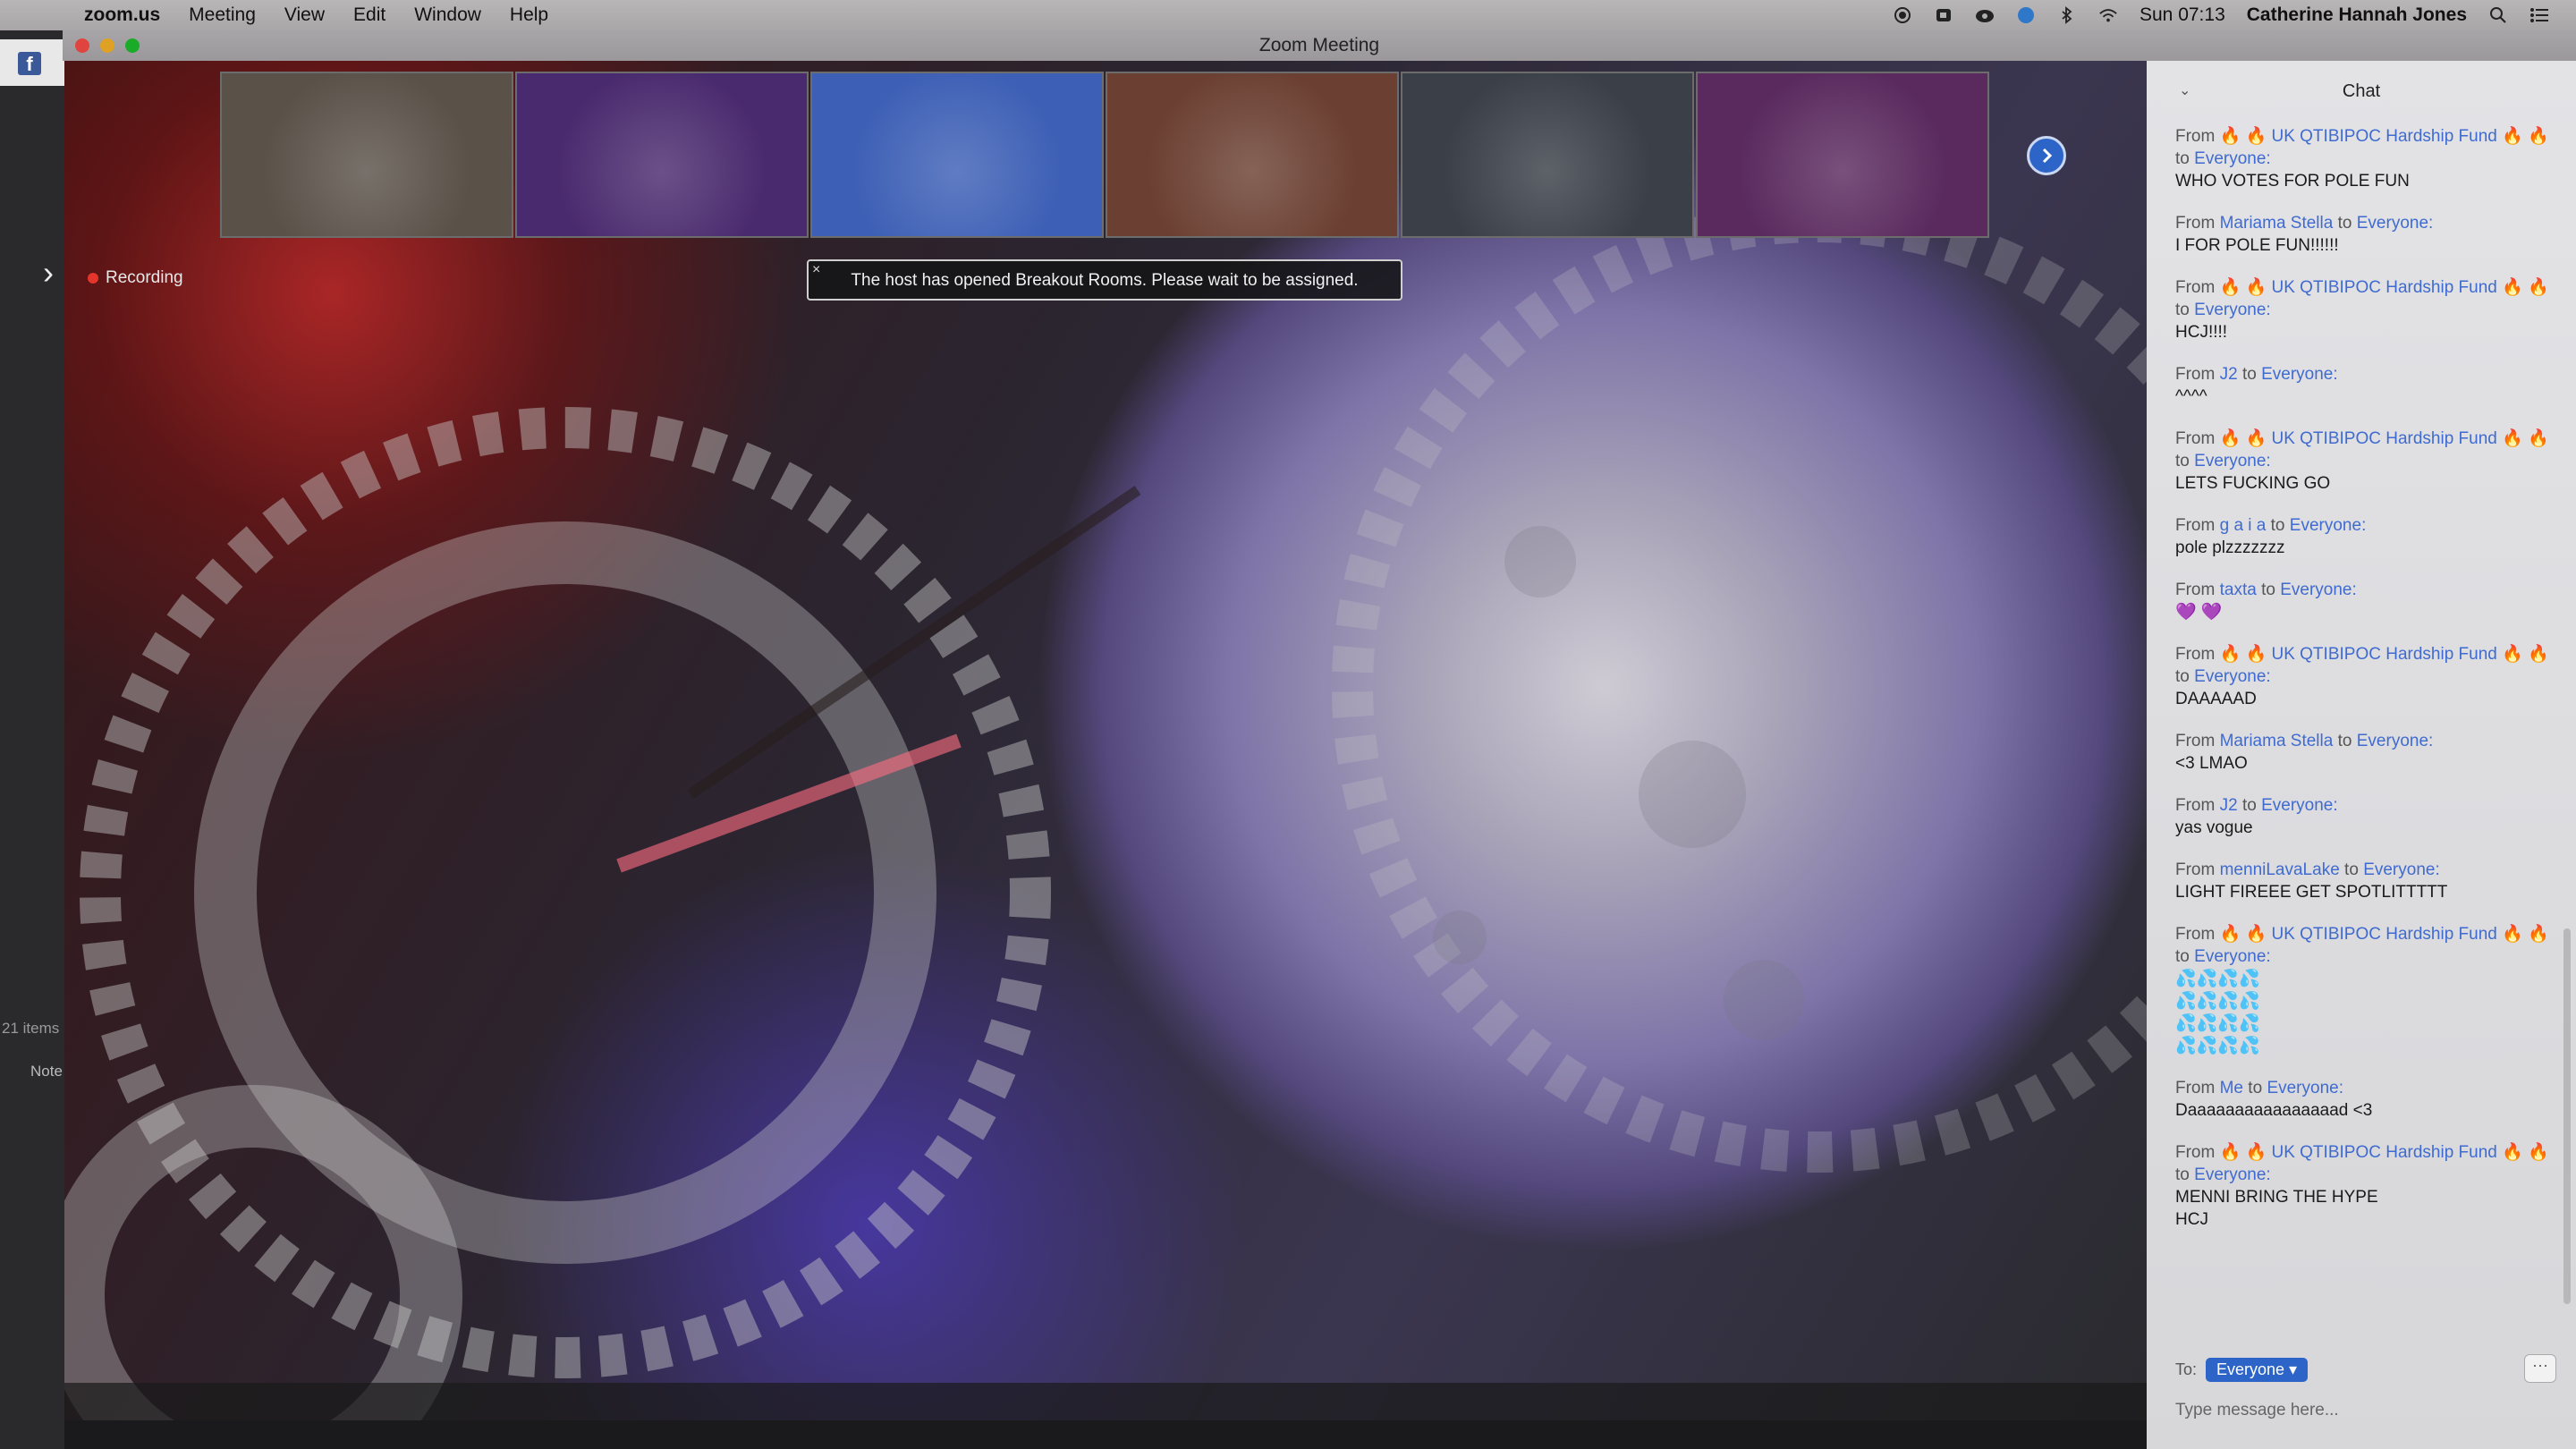  I want to click on message-meta: From g a i a to Everyone:, so click(2363, 525).